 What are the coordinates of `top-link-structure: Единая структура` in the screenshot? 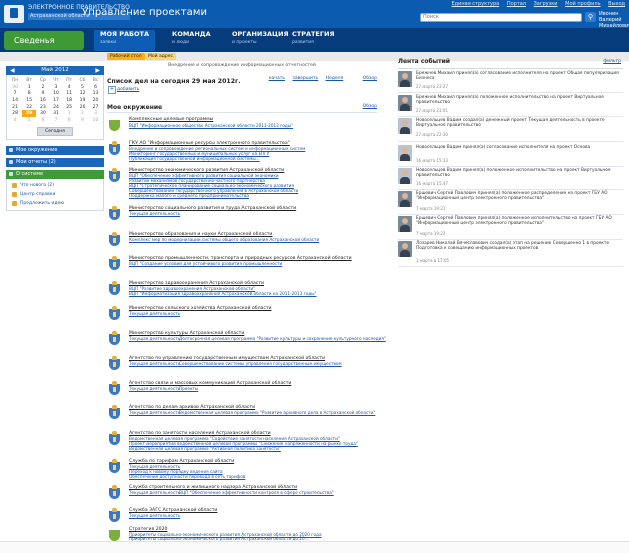 It's located at (476, 4).